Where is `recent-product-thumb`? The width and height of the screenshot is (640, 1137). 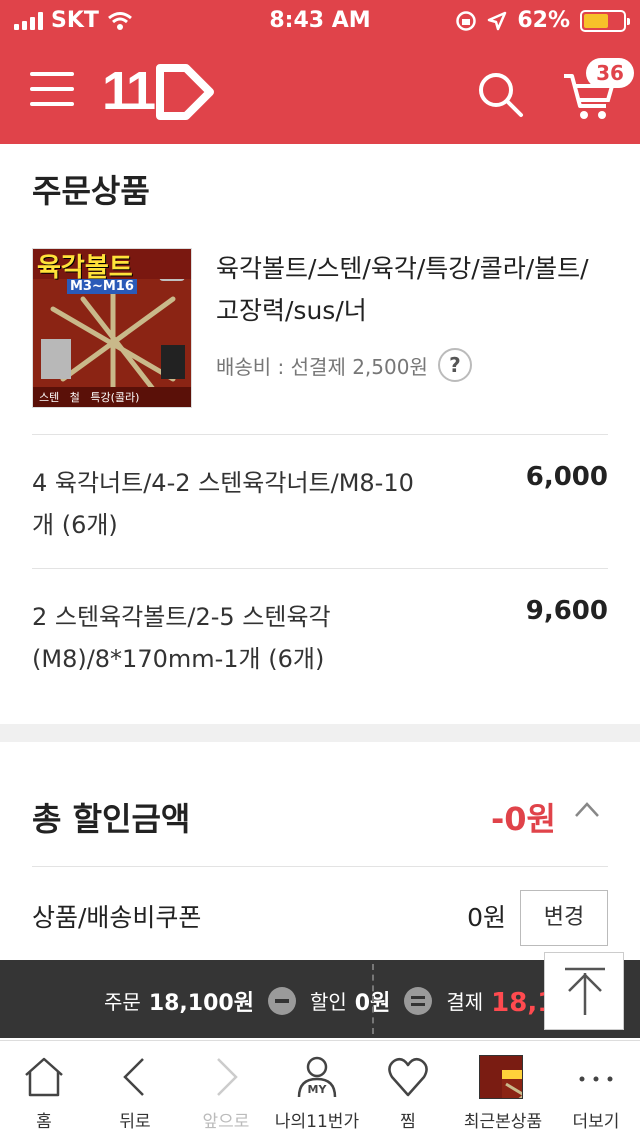
recent-product-thumb is located at coordinates (501, 1077).